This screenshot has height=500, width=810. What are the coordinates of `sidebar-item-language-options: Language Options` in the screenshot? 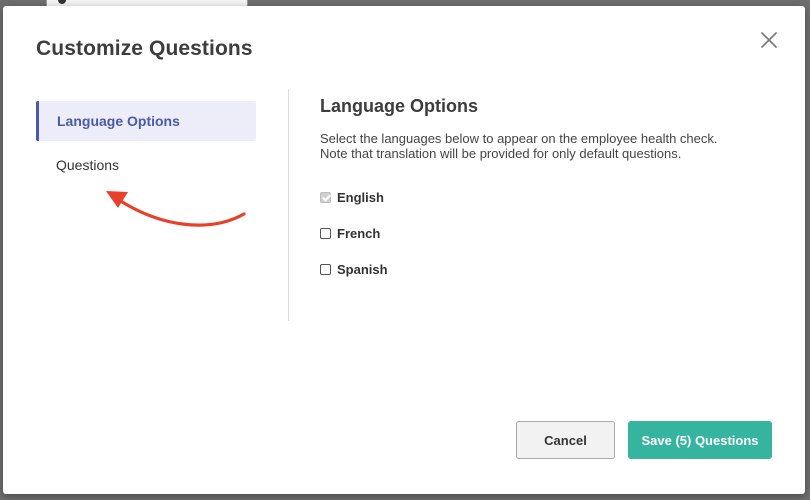 It's located at (146, 121).